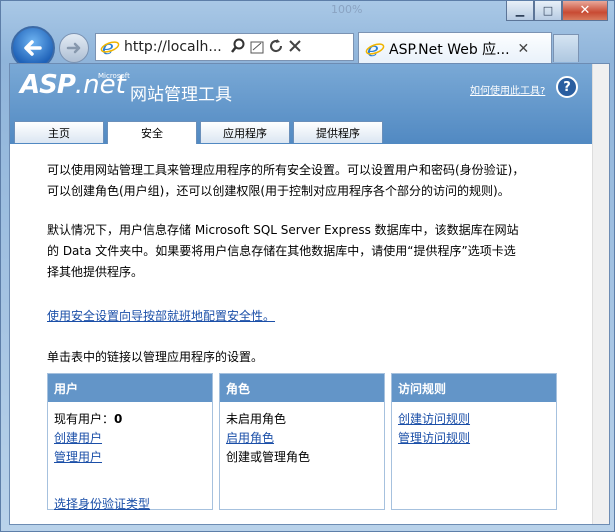  Describe the element at coordinates (268, 457) in the screenshot. I see `create-manage-roles-text: 创建或管理角色` at that location.